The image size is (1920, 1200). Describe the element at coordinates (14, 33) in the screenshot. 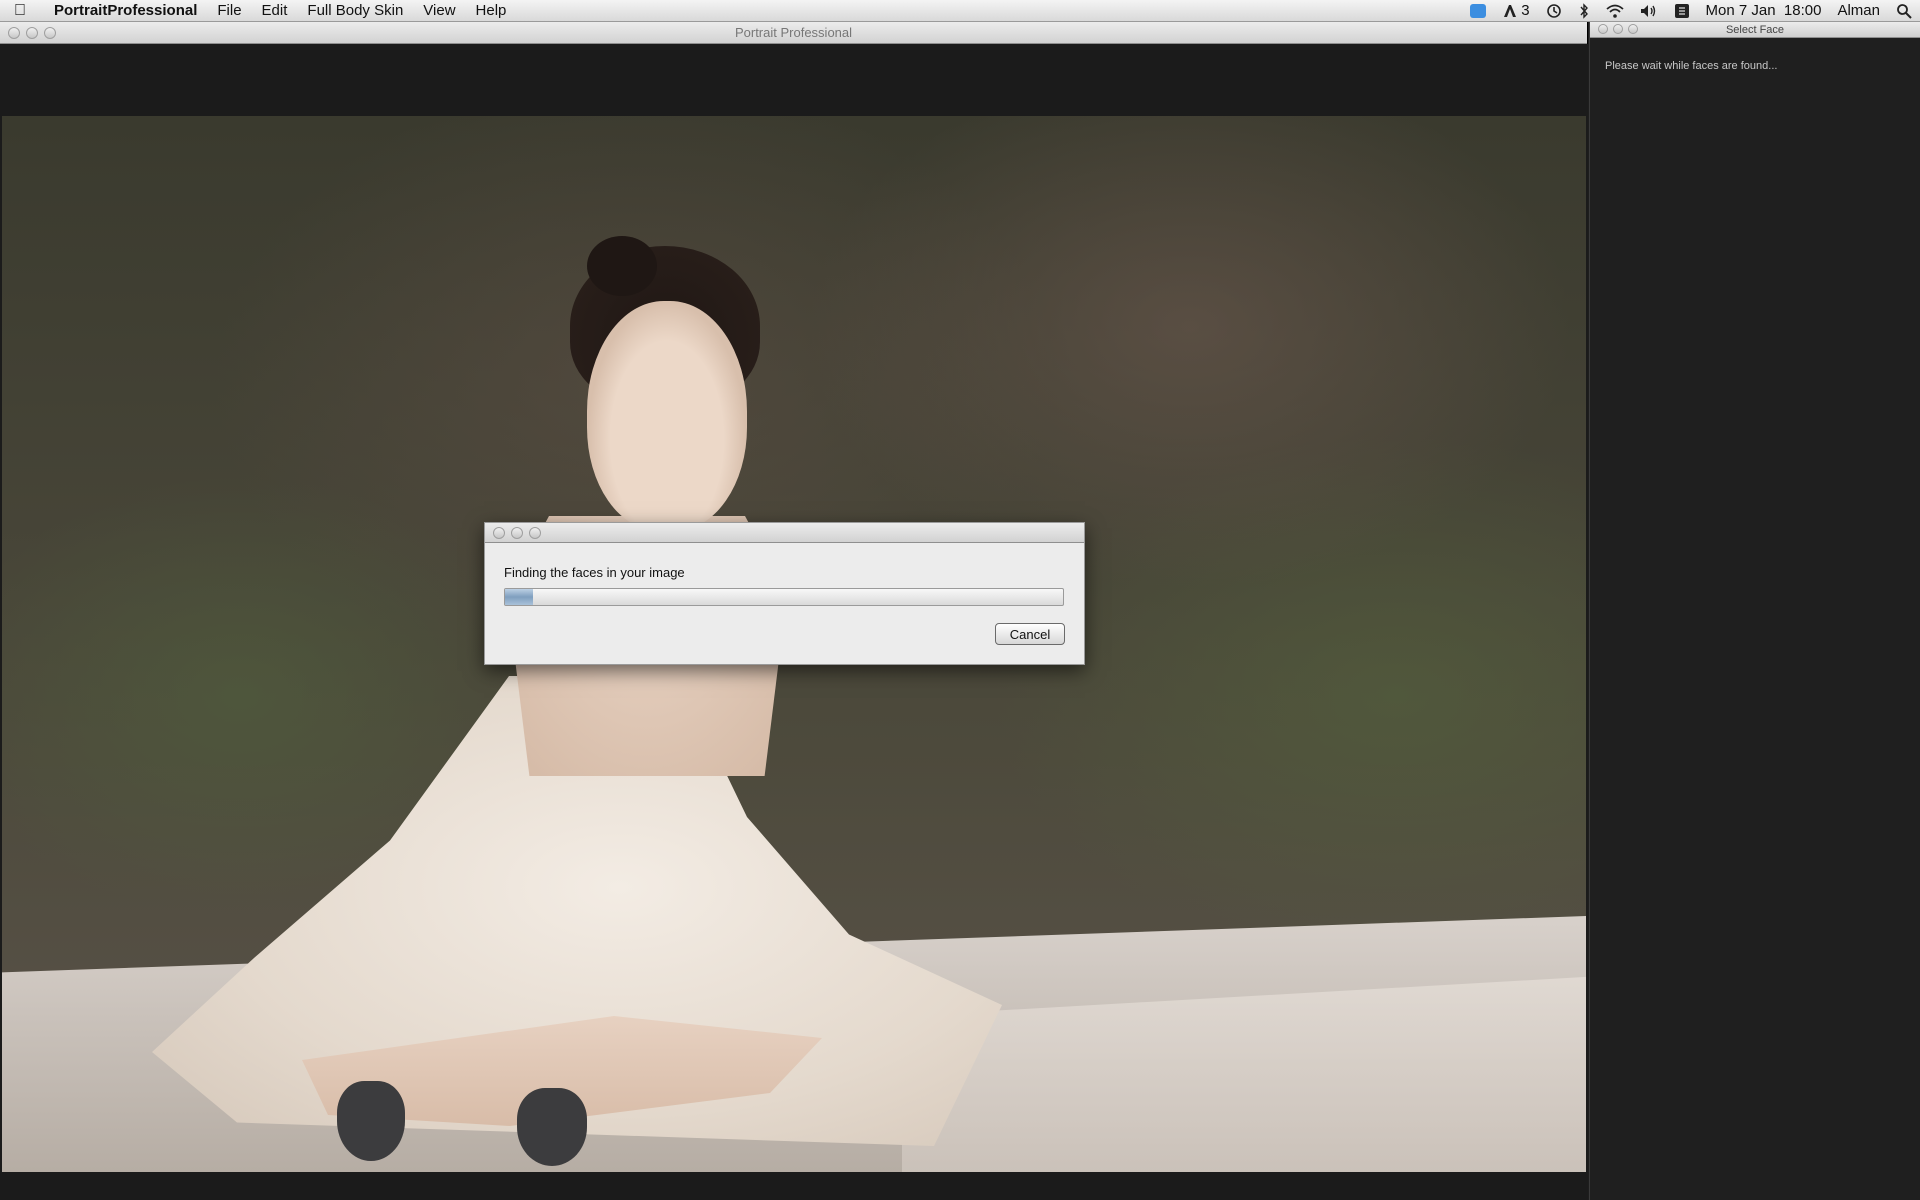

I see `close-window-button` at that location.